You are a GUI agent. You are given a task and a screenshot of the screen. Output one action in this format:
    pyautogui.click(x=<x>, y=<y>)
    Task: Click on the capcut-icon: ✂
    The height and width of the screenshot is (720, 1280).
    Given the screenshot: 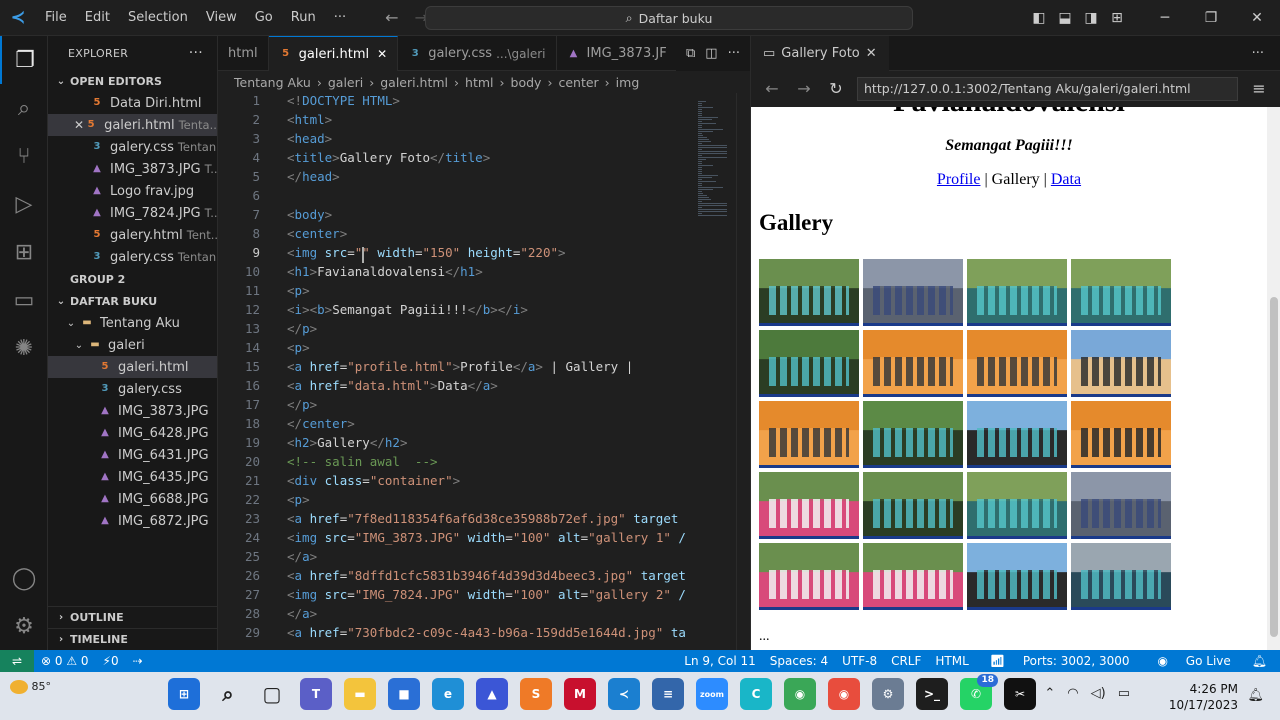 What is the action you would take?
    pyautogui.click(x=1020, y=694)
    